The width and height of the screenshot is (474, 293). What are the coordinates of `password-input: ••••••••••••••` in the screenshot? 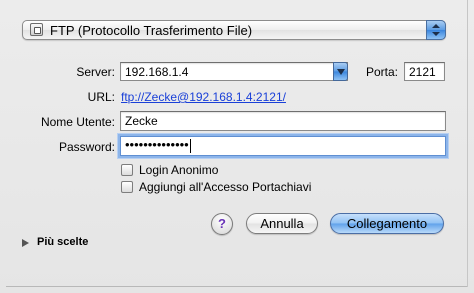 It's located at (158, 145).